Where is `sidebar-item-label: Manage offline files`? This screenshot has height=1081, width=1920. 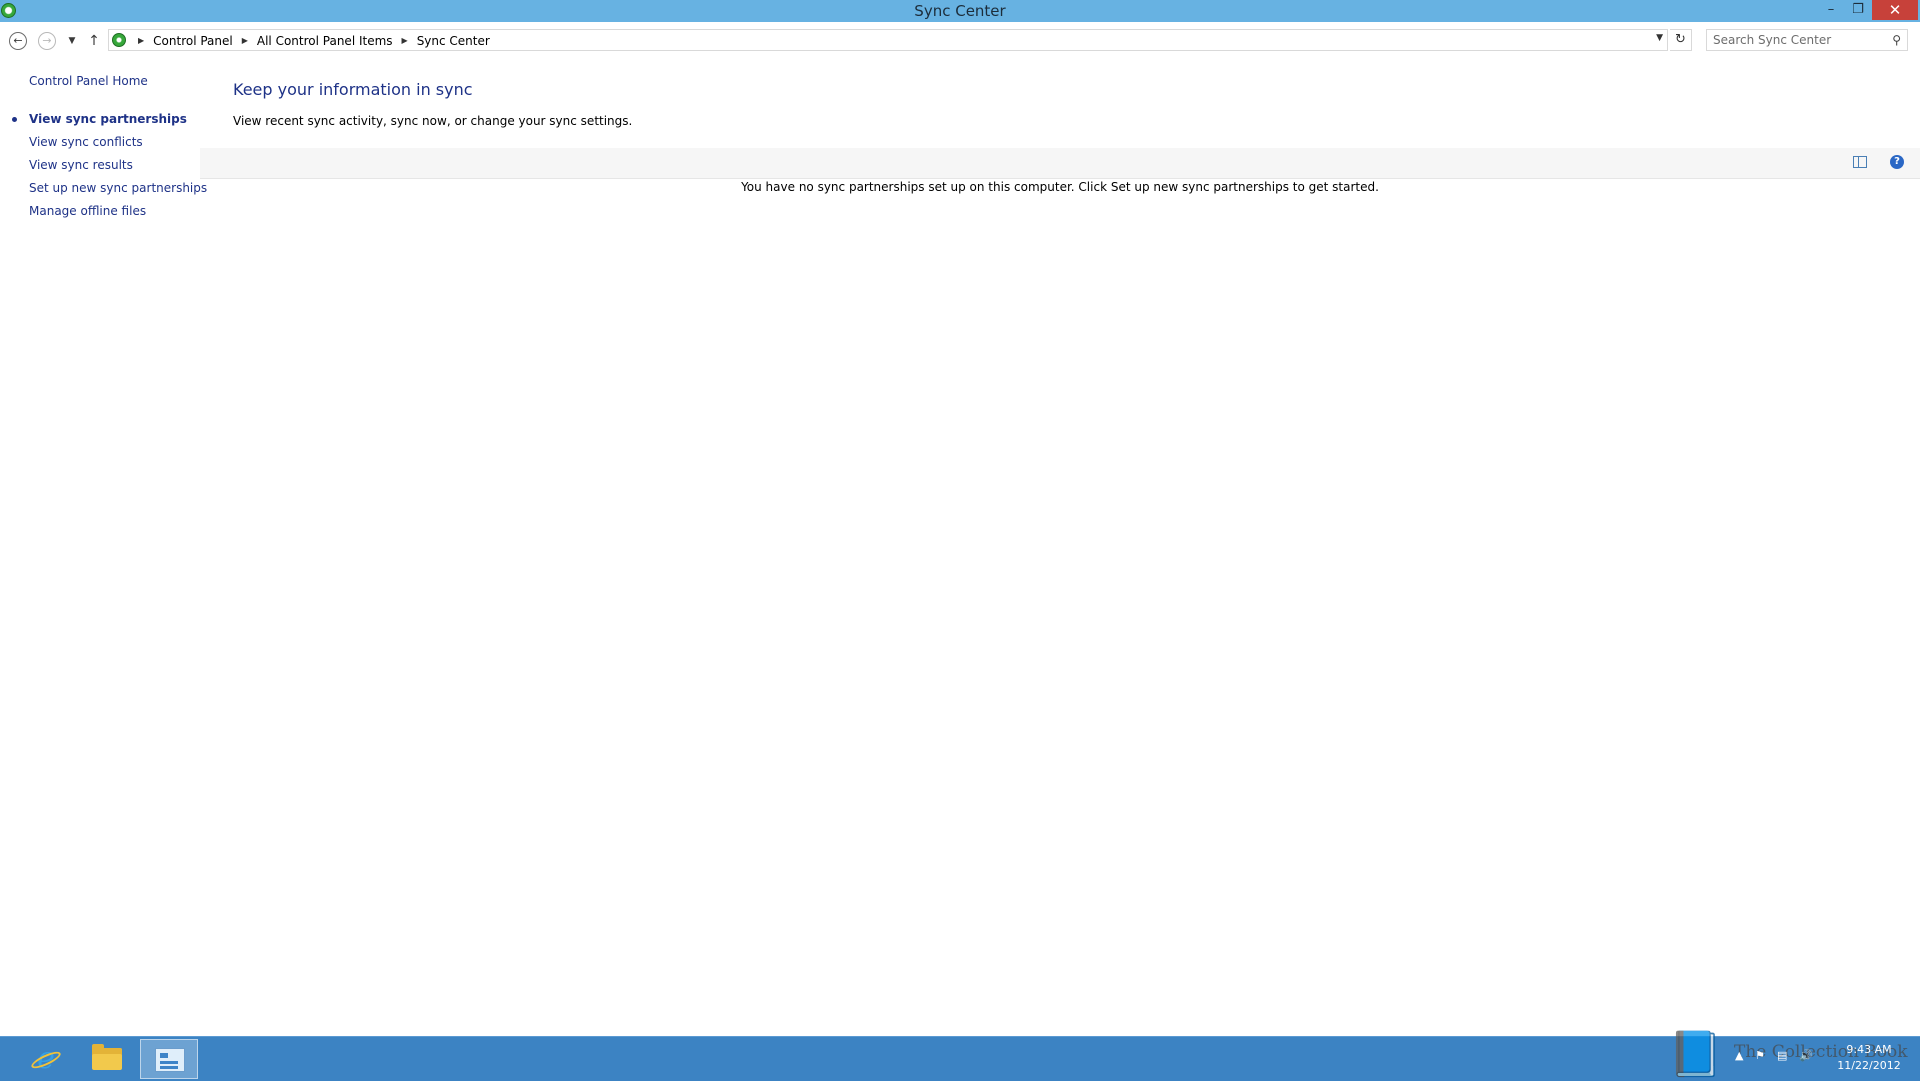 sidebar-item-label: Manage offline files is located at coordinates (88, 211).